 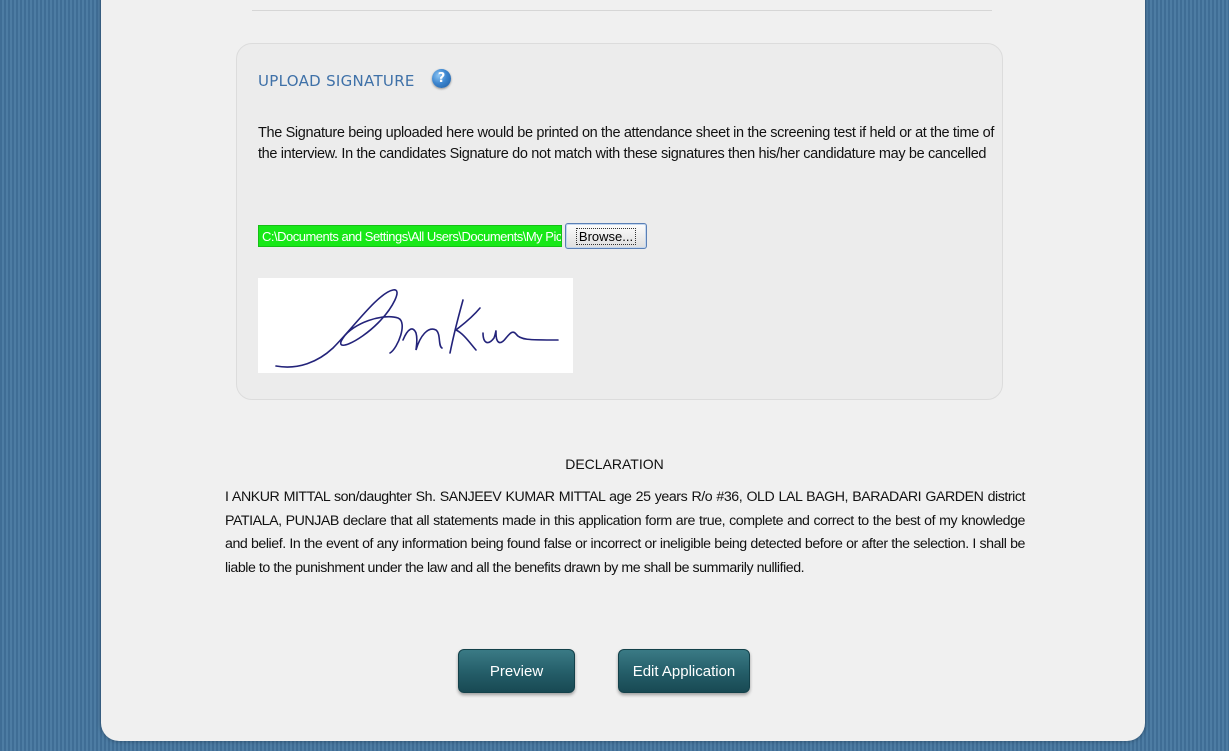 I want to click on declaration-title: DECLARATION, so click(x=614, y=464).